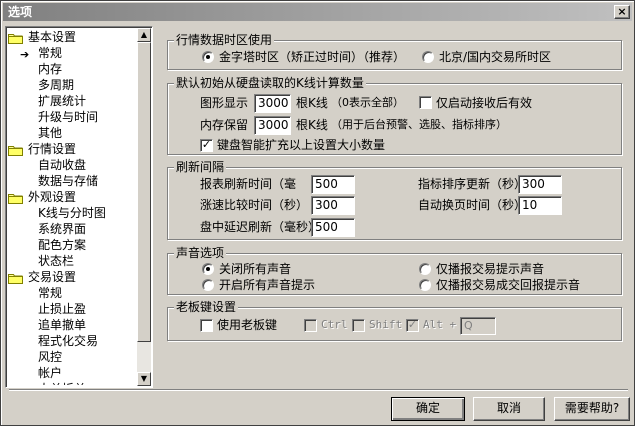 The image size is (635, 426). What do you see at coordinates (312, 57) in the screenshot?
I see `timezone-pyramid-label: 金字塔时区（矫正过时间）（推荐）` at bounding box center [312, 57].